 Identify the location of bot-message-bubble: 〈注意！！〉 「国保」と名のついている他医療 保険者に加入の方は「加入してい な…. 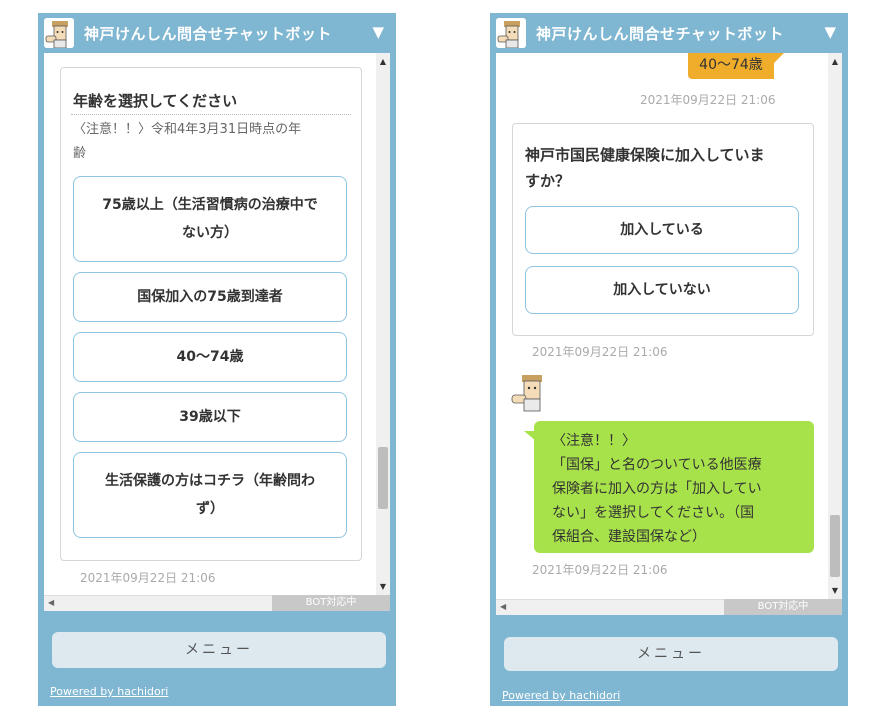
(669, 487).